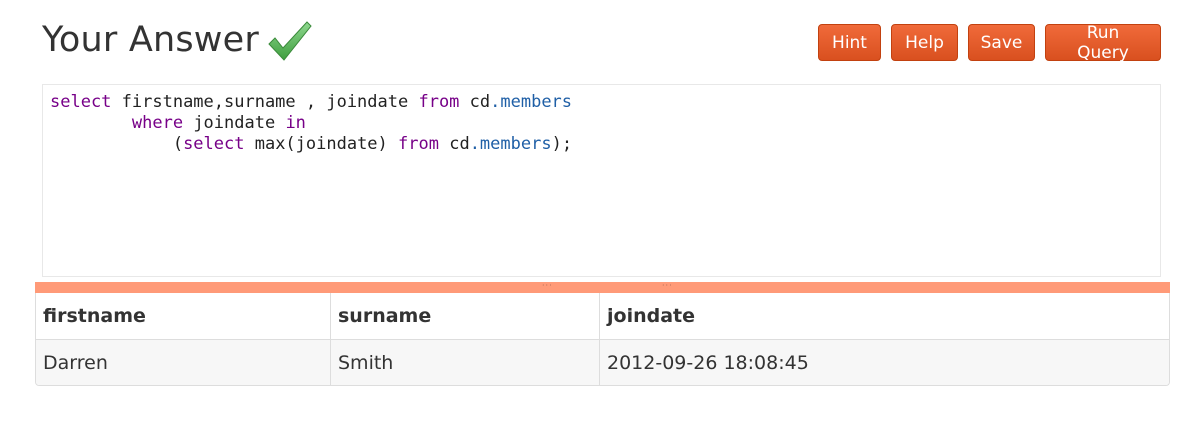 Image resolution: width=1192 pixels, height=426 pixels. What do you see at coordinates (884, 316) in the screenshot?
I see `column-header-joindate: joindate` at bounding box center [884, 316].